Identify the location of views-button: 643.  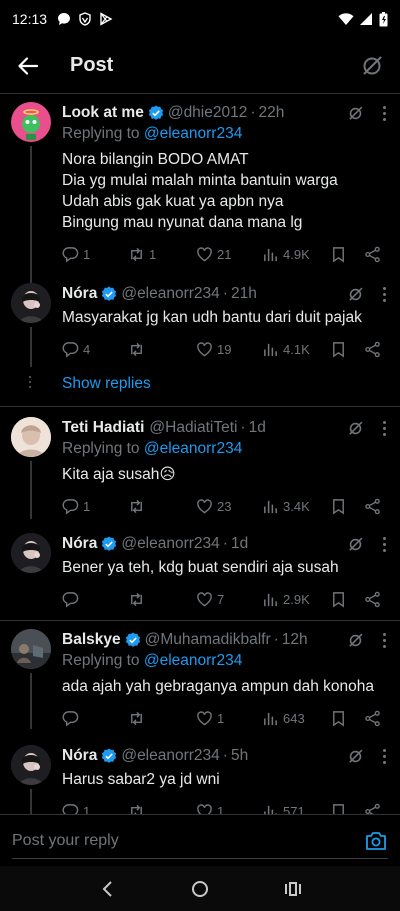
(296, 718).